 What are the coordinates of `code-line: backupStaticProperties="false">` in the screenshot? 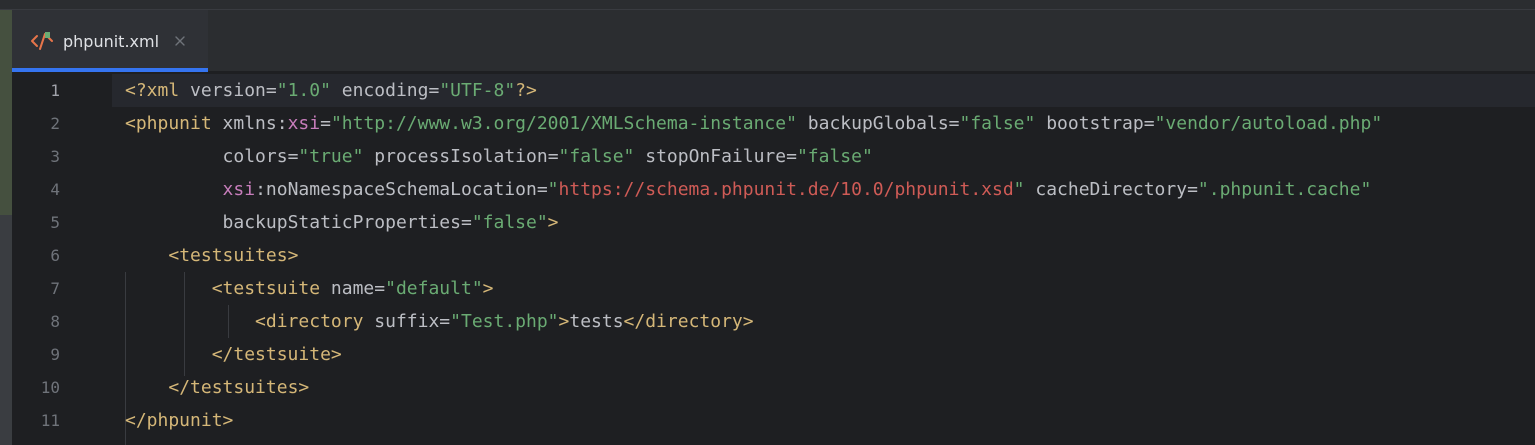 It's located at (342, 222).